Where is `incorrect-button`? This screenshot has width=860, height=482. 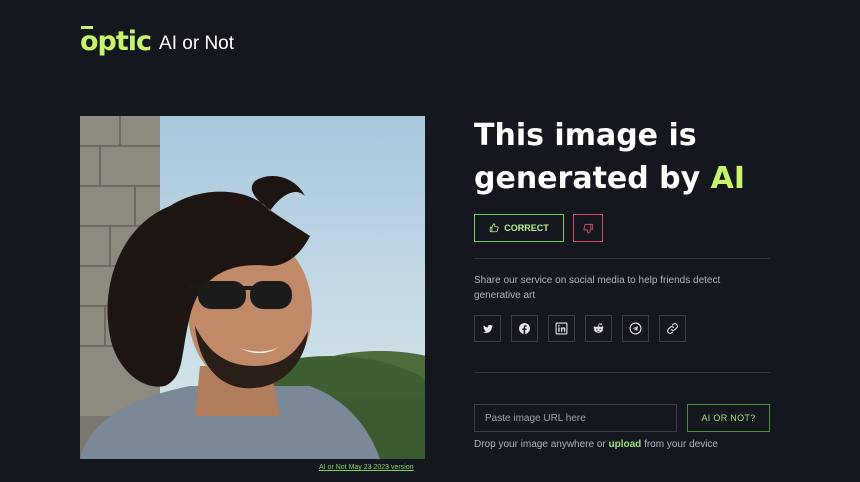 incorrect-button is located at coordinates (588, 228).